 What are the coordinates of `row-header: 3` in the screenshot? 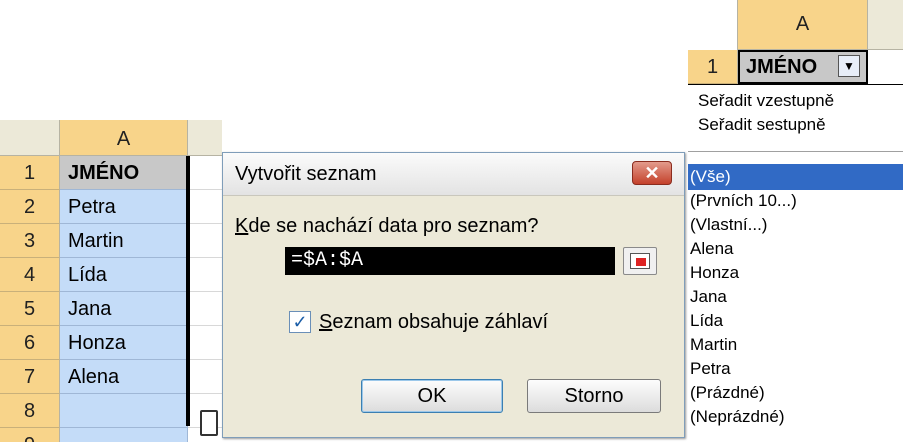 It's located at (30, 241).